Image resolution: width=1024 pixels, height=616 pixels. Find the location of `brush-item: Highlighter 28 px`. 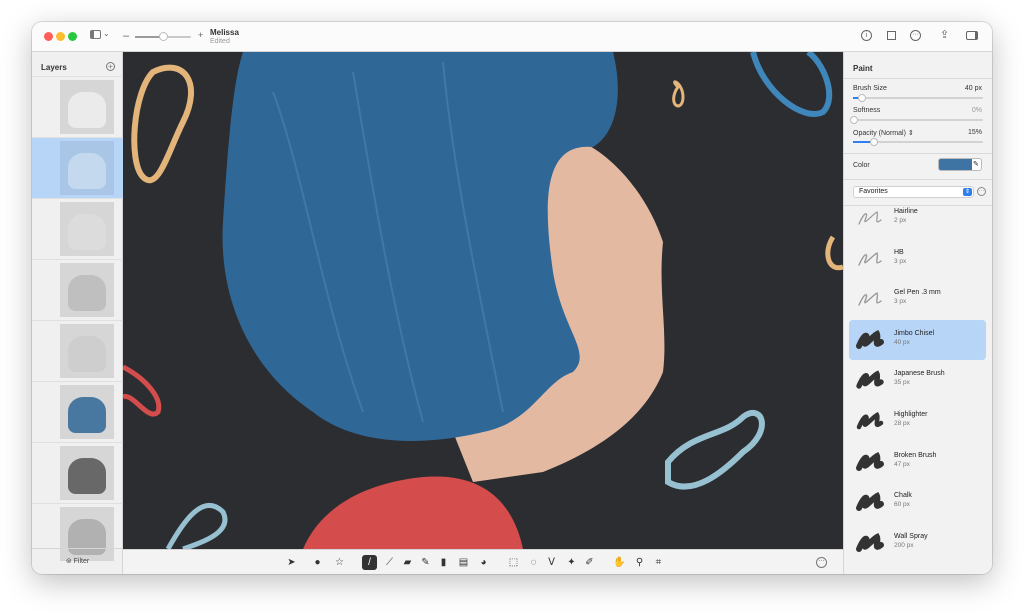

brush-item: Highlighter 28 px is located at coordinates (917, 421).